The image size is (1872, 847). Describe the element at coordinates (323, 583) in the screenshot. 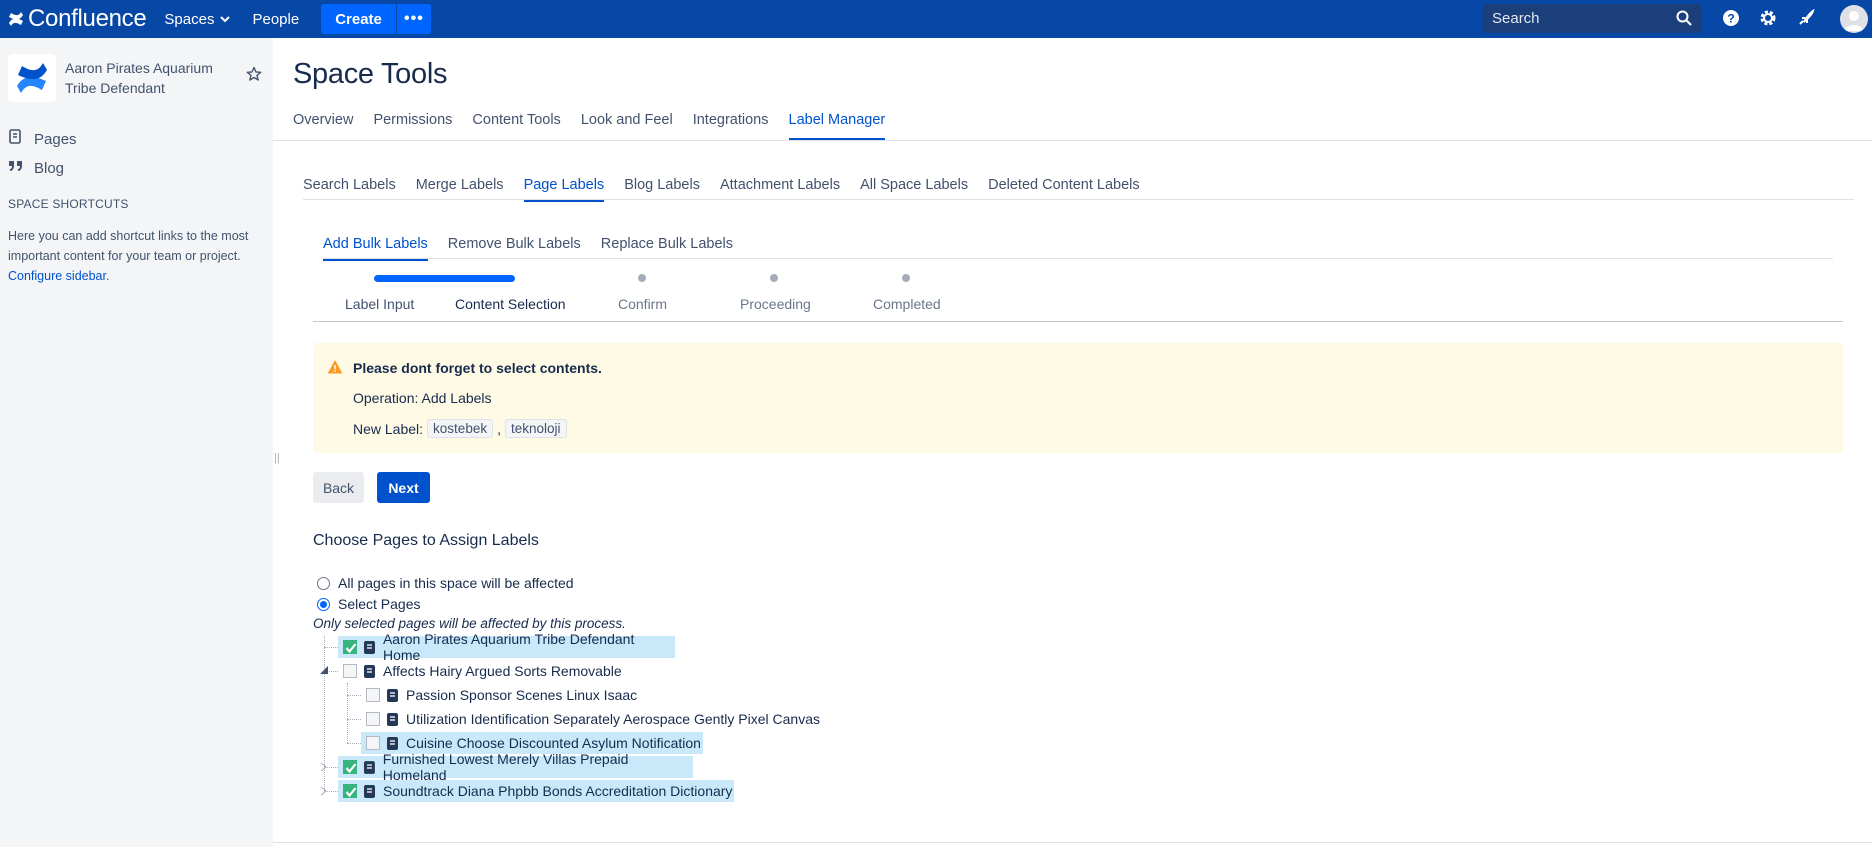

I see `radio-button` at that location.